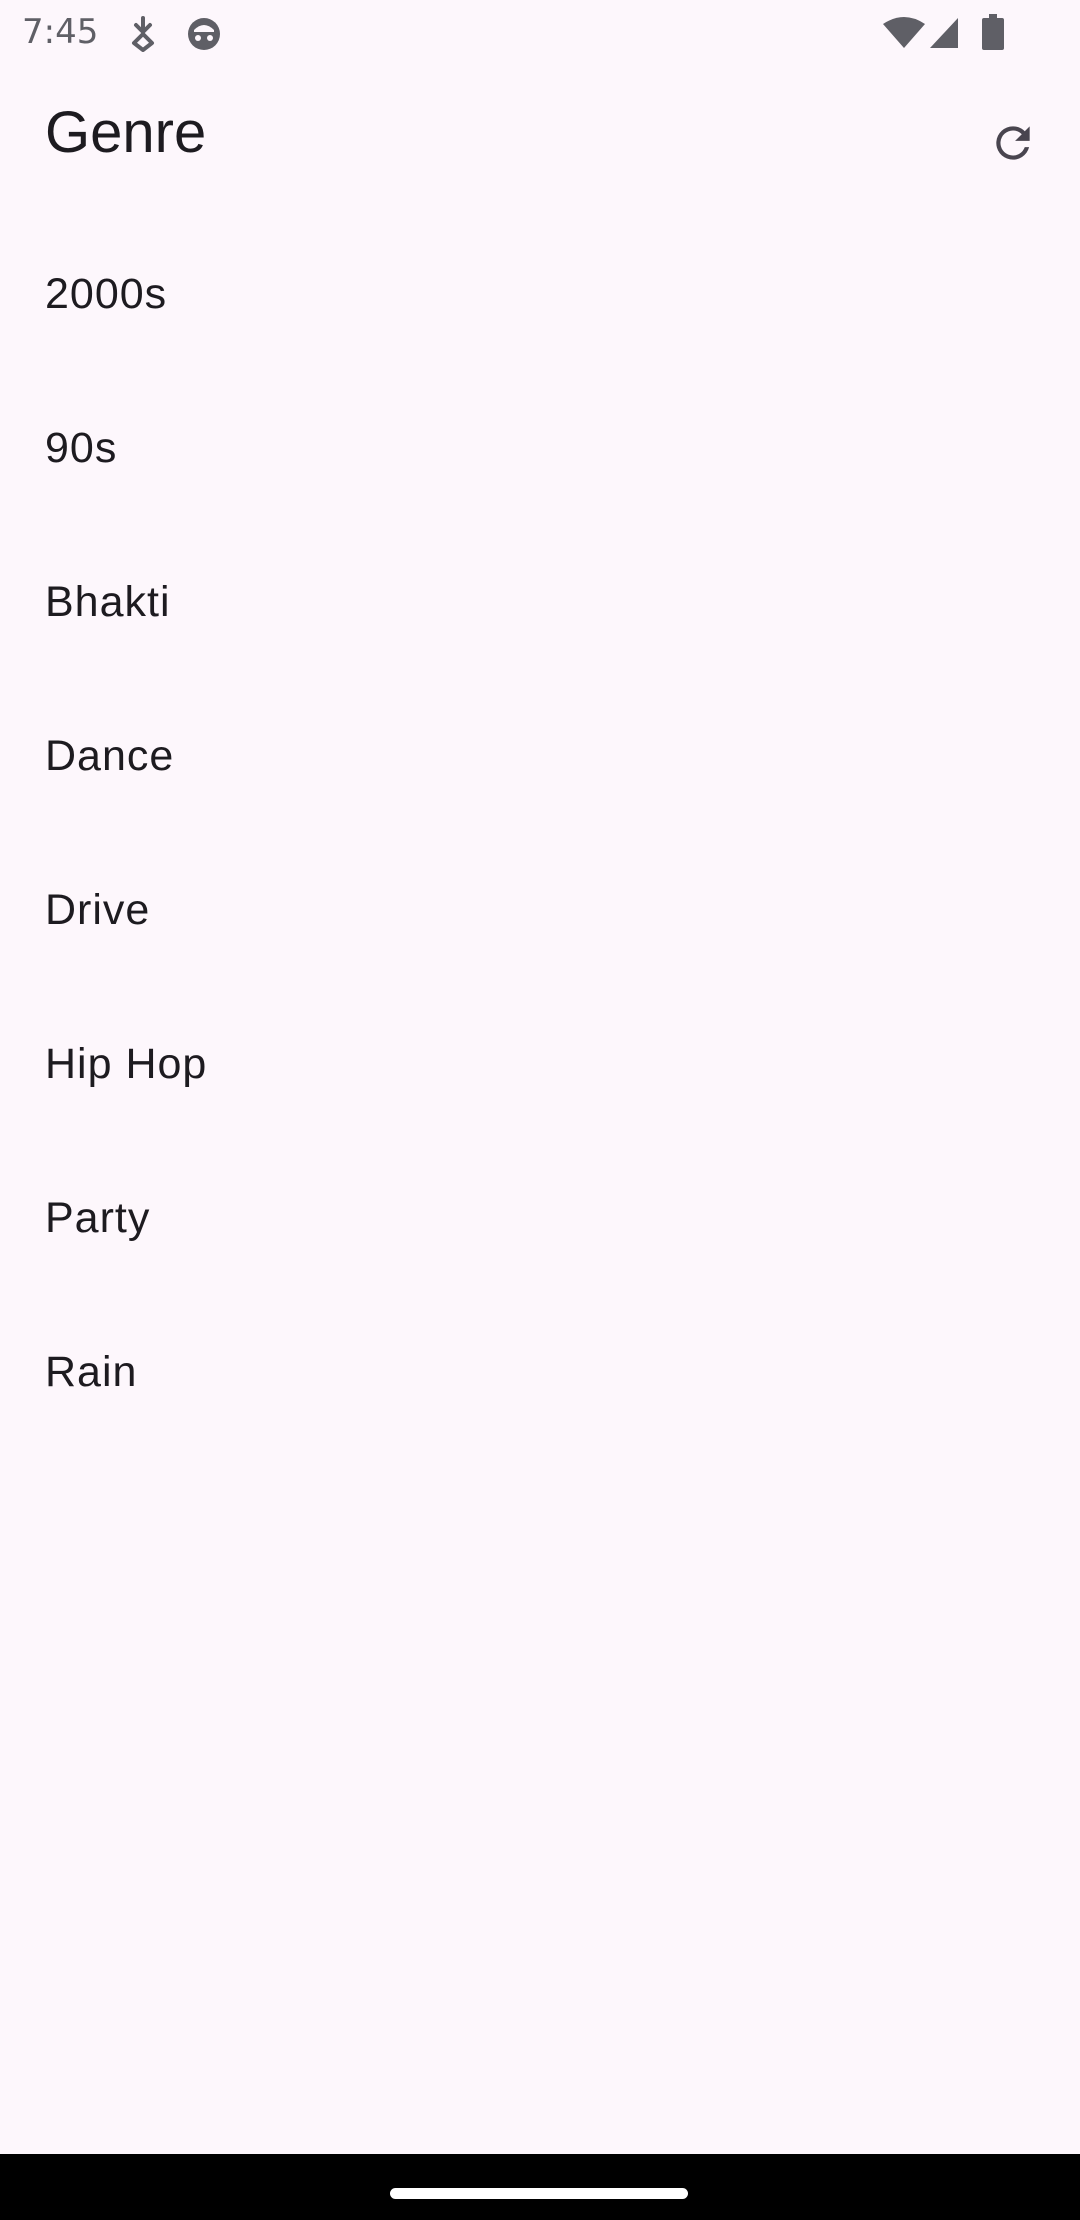 The height and width of the screenshot is (2220, 1080). I want to click on list-item: Dance, so click(540, 756).